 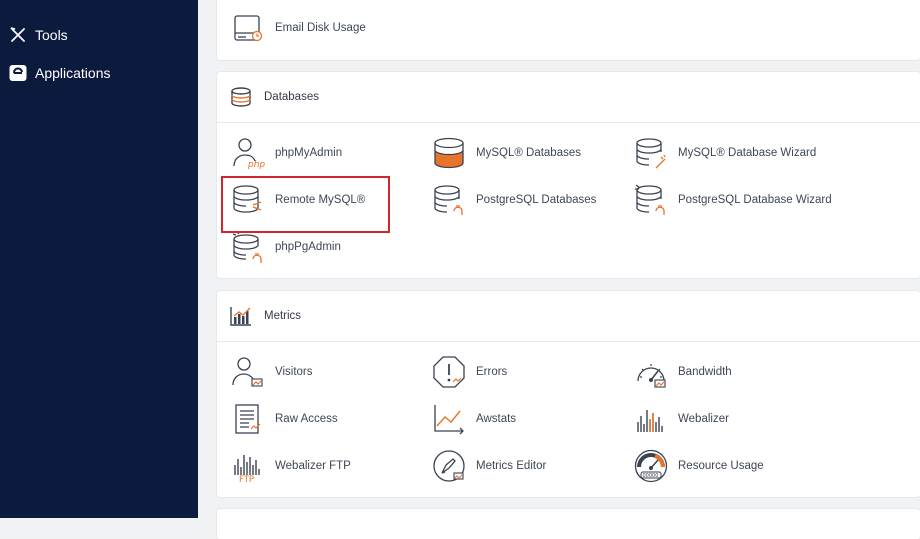 What do you see at coordinates (308, 247) in the screenshot?
I see `item-label: phpPgAdmin` at bounding box center [308, 247].